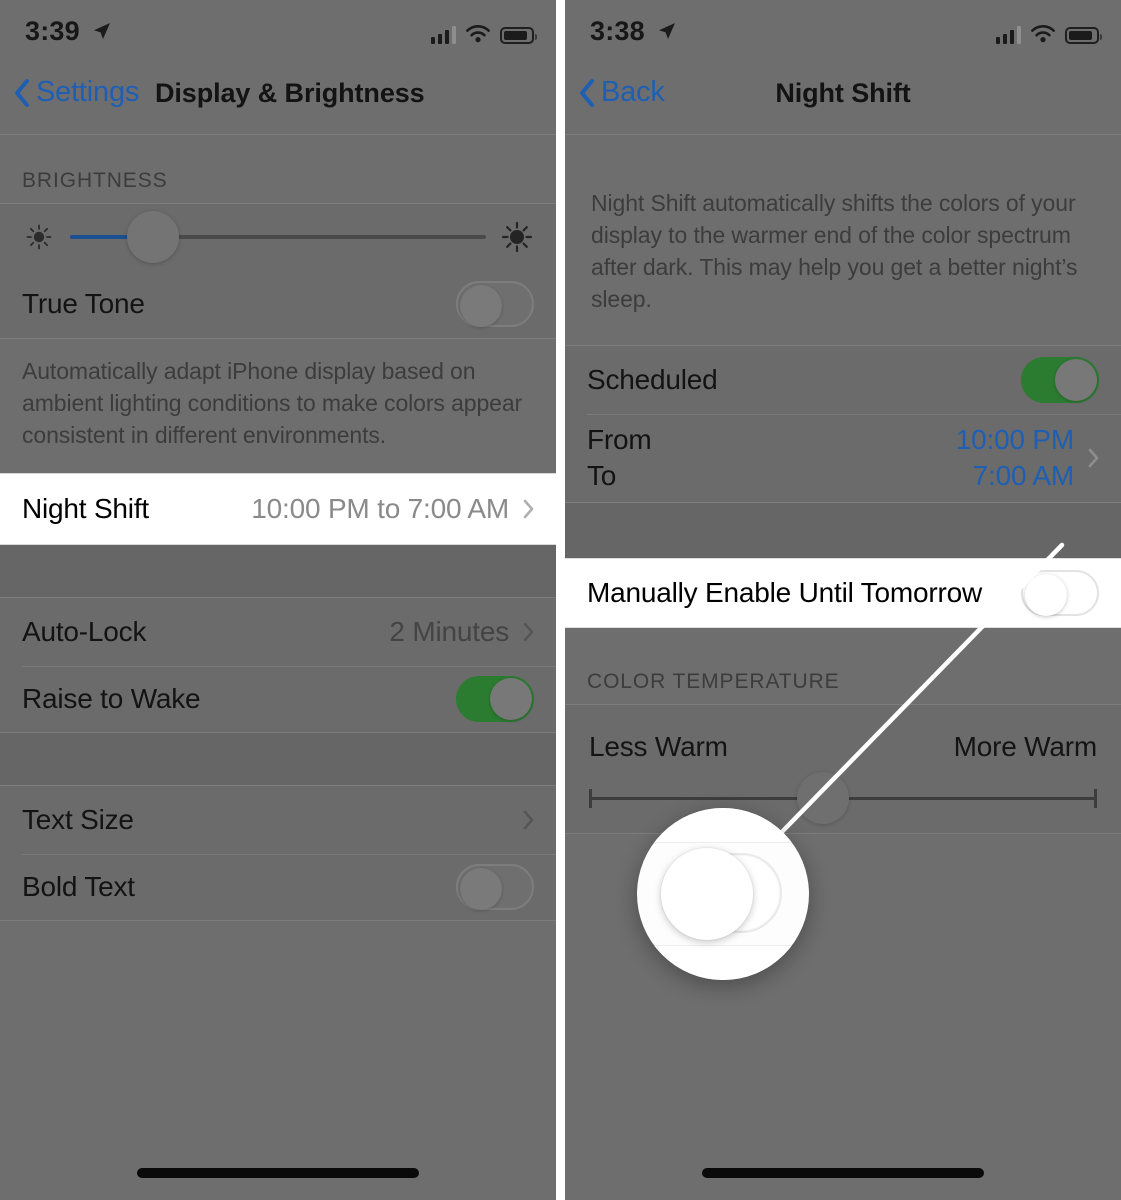 The height and width of the screenshot is (1200, 1121). I want to click on brightness-slider-track, so click(278, 237).